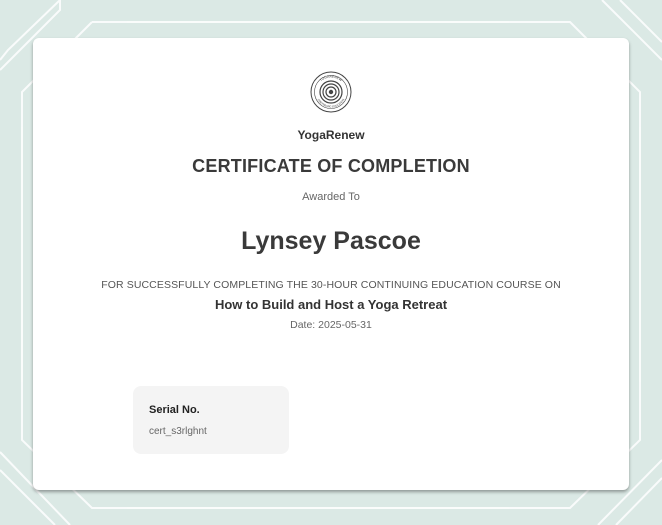  I want to click on certificate-title: CERTIFICATE OF COMPLETION, so click(331, 166).